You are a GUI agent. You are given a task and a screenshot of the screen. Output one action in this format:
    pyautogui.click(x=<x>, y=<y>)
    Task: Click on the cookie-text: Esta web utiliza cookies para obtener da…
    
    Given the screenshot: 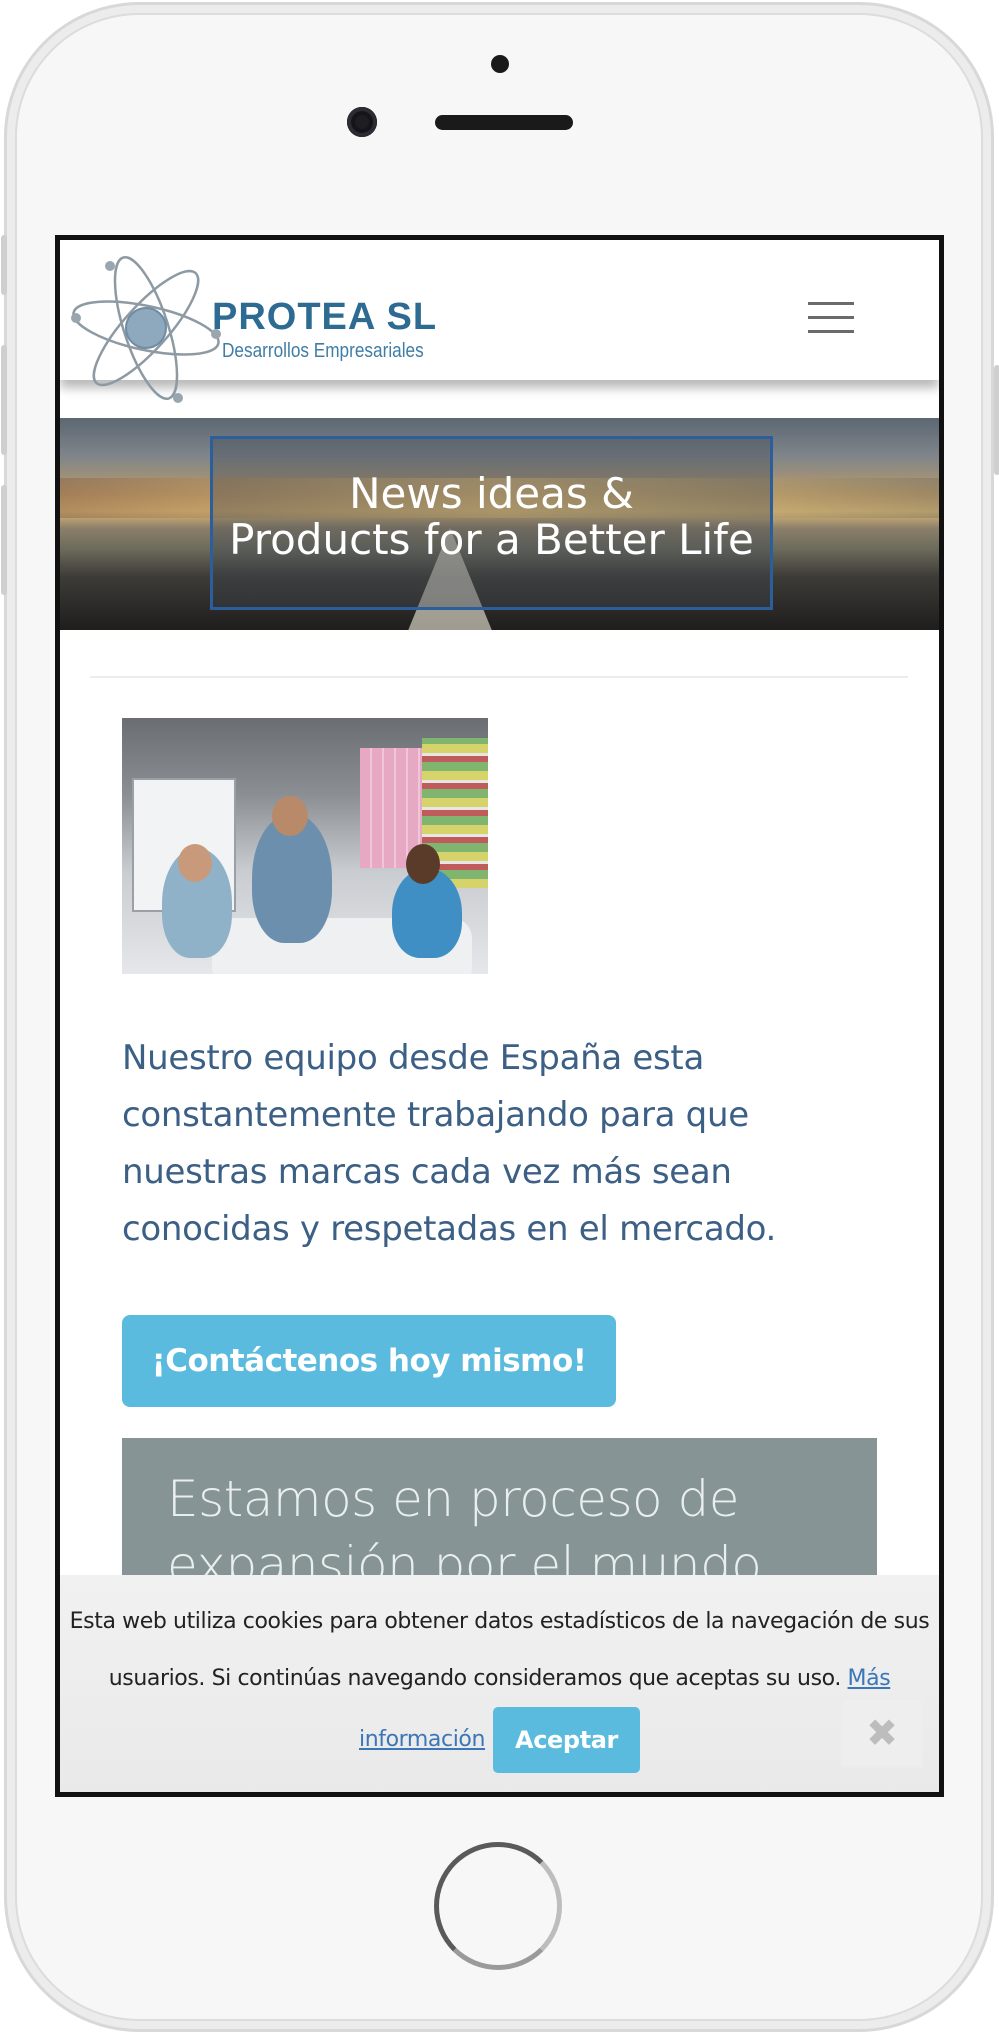 What is the action you would take?
    pyautogui.click(x=499, y=1683)
    